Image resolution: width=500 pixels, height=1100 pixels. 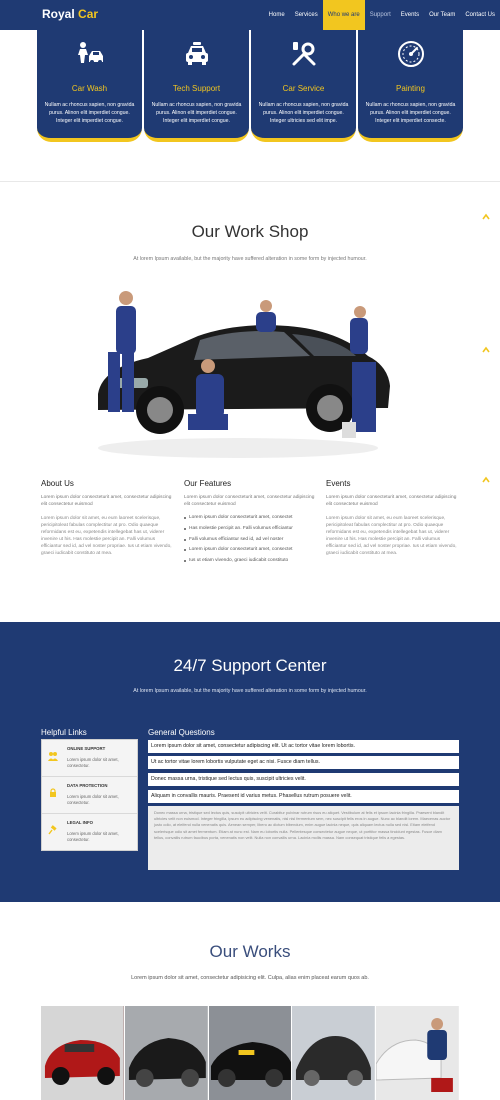 What do you see at coordinates (53, 756) in the screenshot?
I see `people-icon` at bounding box center [53, 756].